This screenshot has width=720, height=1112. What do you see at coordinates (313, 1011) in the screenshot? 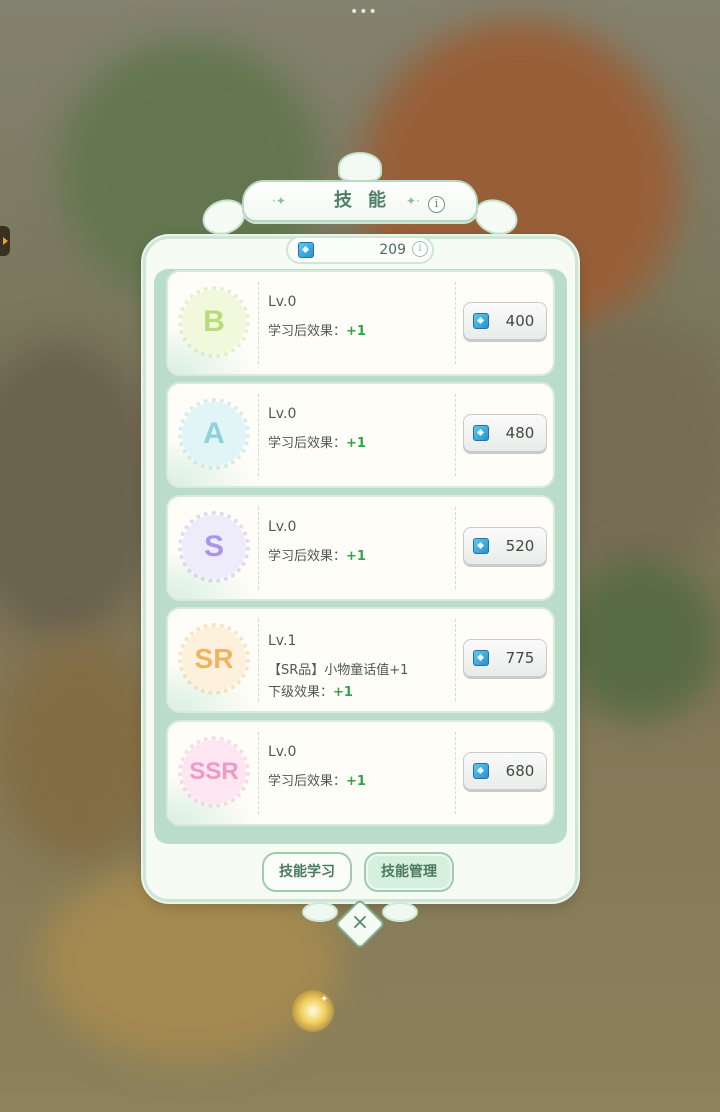
I see `sparkle-orb-icon: ✦` at bounding box center [313, 1011].